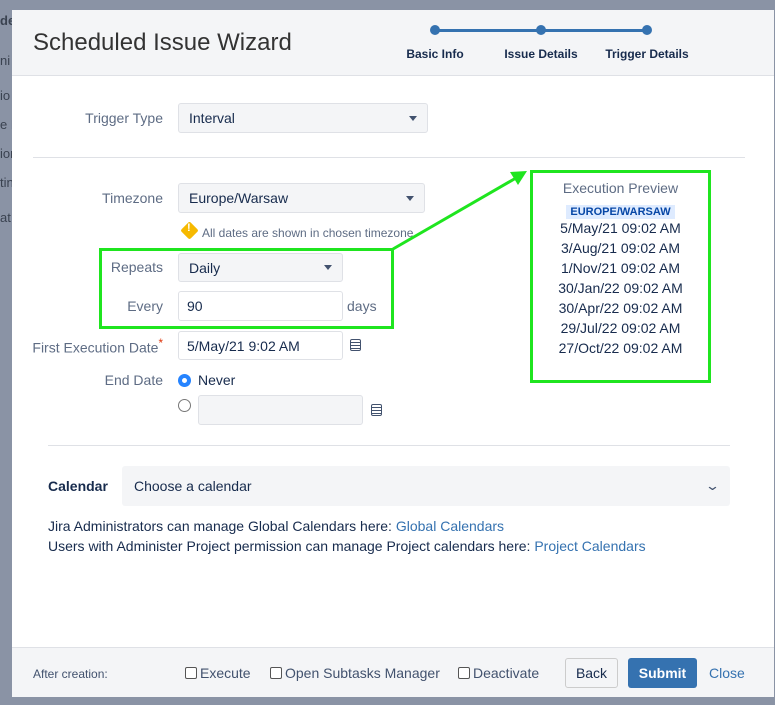 This screenshot has height=705, width=775. Describe the element at coordinates (662, 673) in the screenshot. I see `submit-button: Submit` at that location.